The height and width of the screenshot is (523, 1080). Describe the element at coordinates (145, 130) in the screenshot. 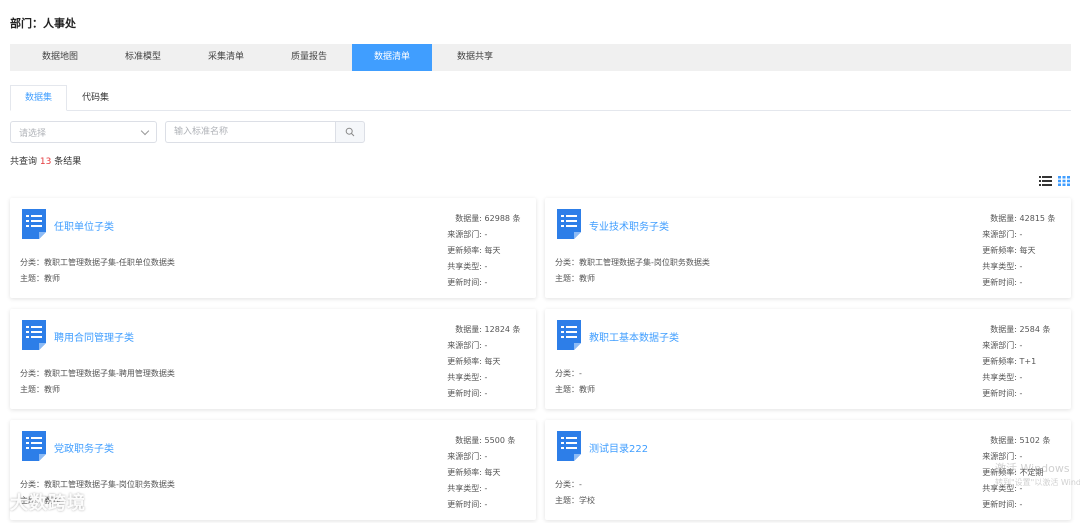

I see `chevron-down-icon` at that location.